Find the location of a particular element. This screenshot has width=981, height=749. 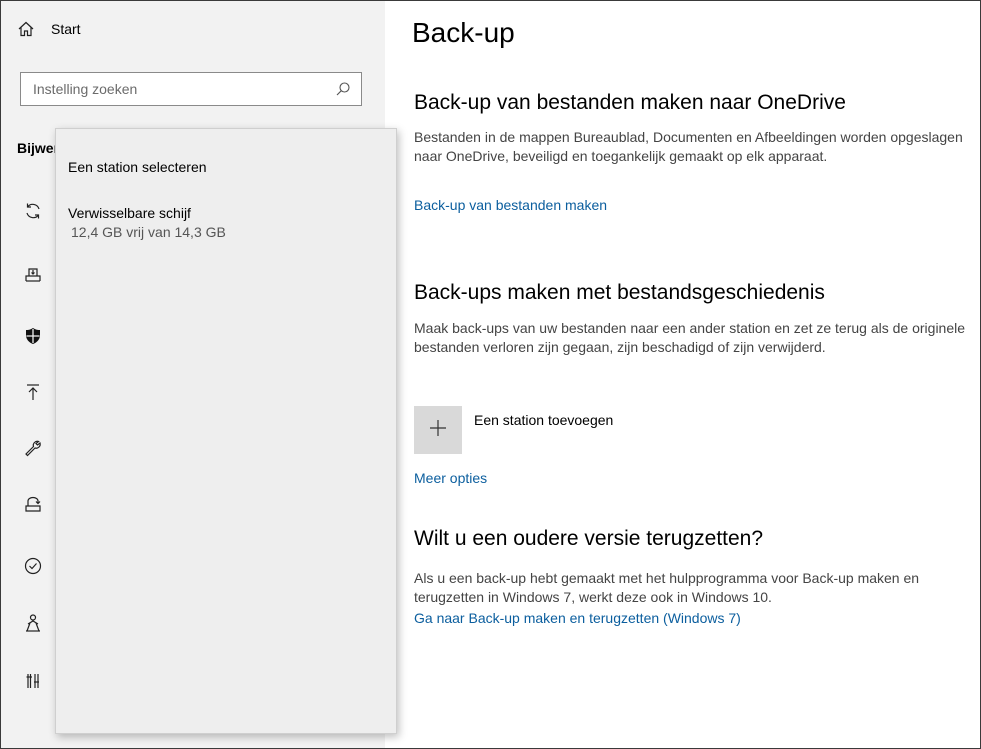

add-drive-label: Een station toevoegen is located at coordinates (544, 420).